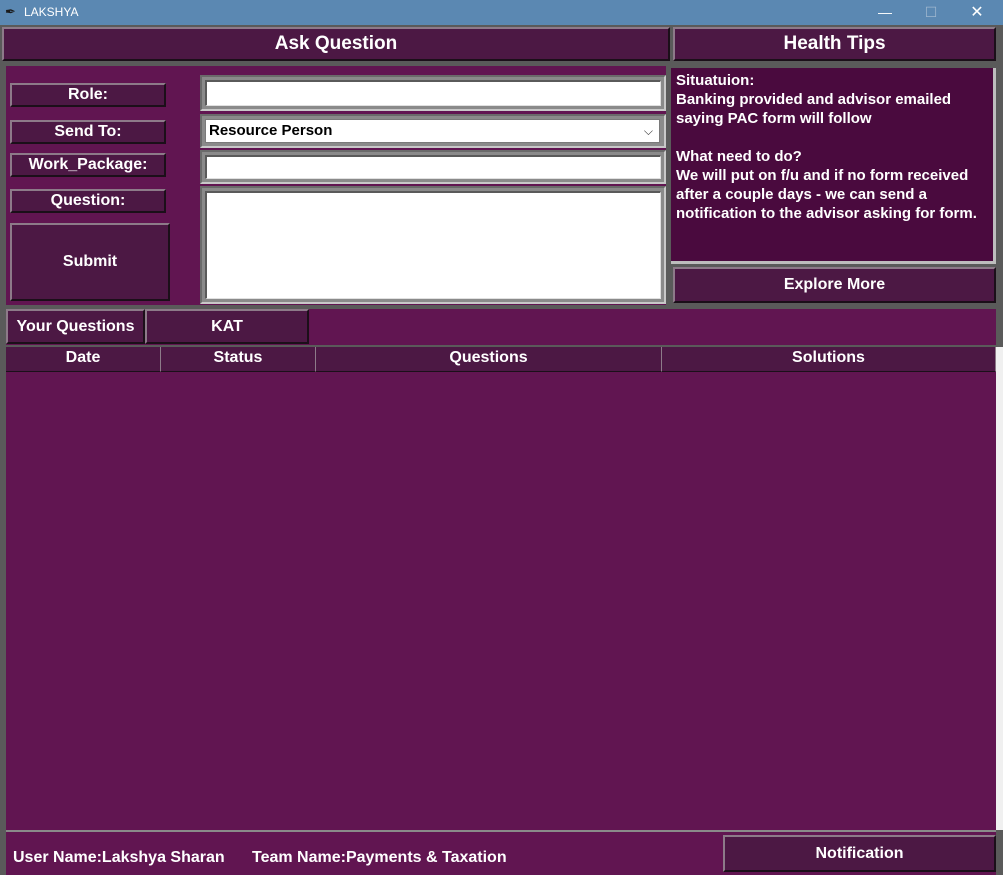 The height and width of the screenshot is (875, 1003). Describe the element at coordinates (336, 44) in the screenshot. I see `tab-ask-question: Ask Question` at that location.